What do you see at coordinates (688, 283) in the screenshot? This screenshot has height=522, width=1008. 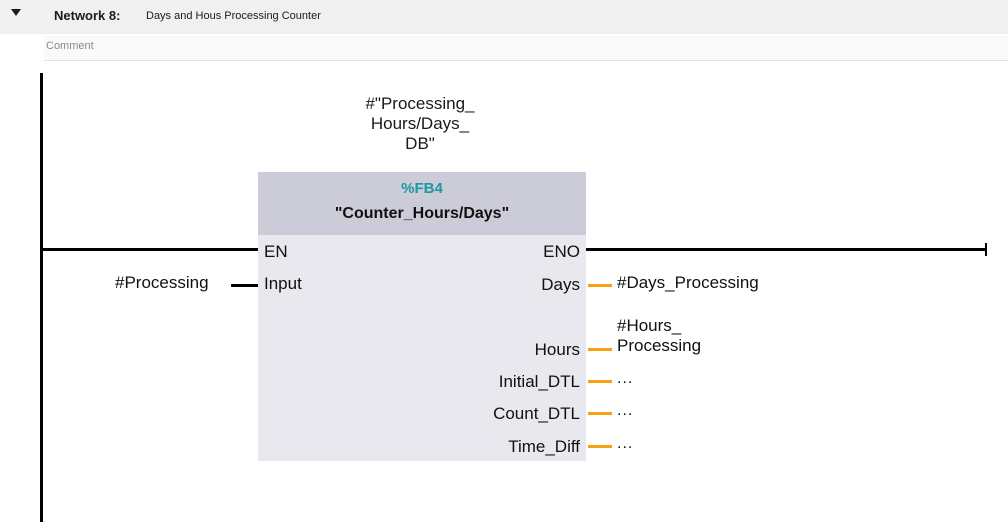 I see `operand-days: #Days_Processing` at bounding box center [688, 283].